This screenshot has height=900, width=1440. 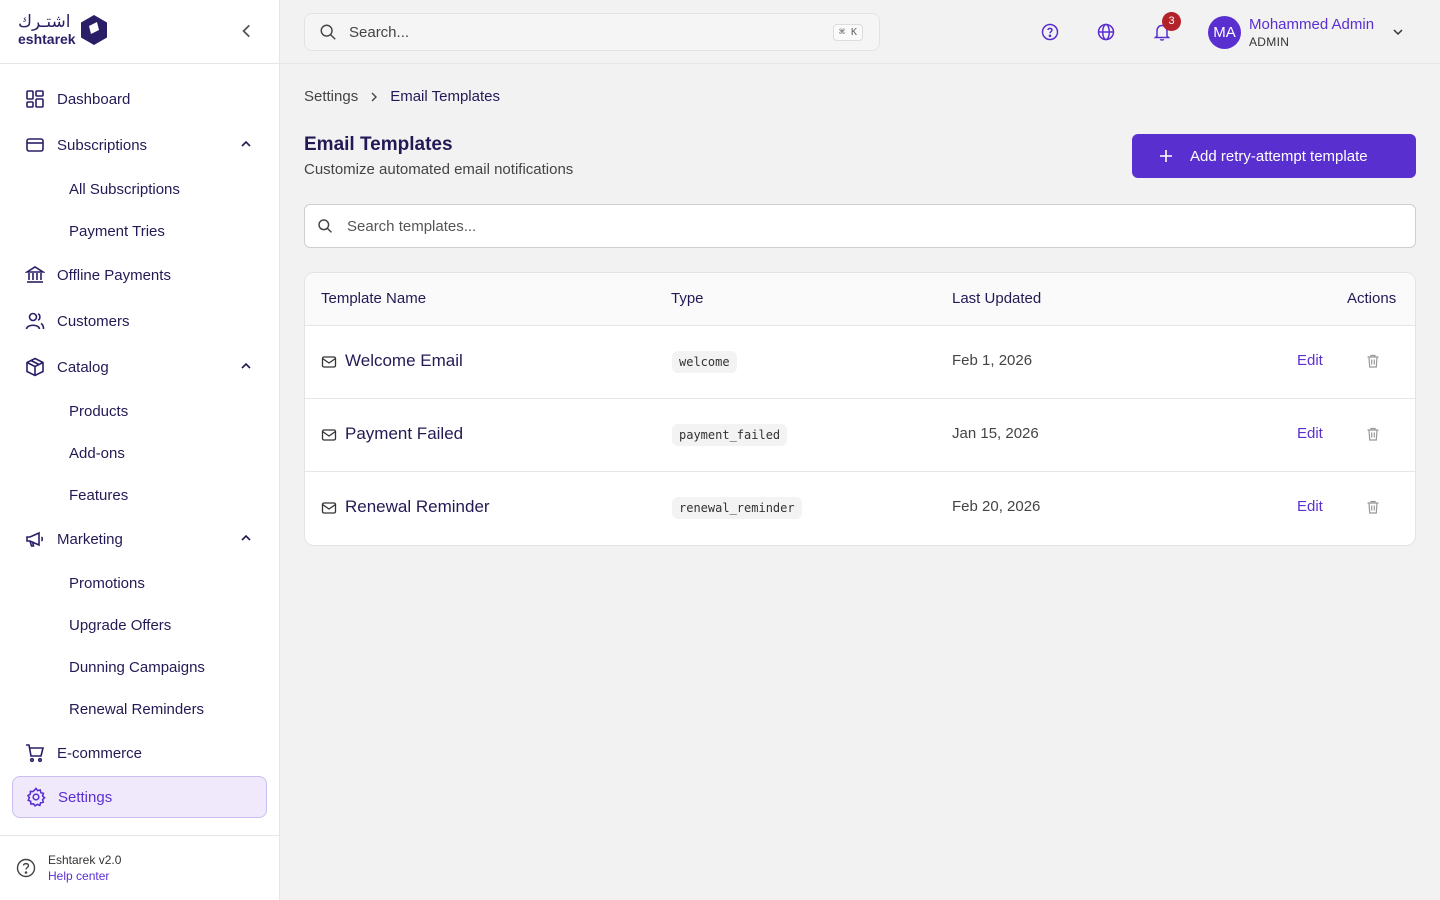 I want to click on cart-icon, so click(x=35, y=753).